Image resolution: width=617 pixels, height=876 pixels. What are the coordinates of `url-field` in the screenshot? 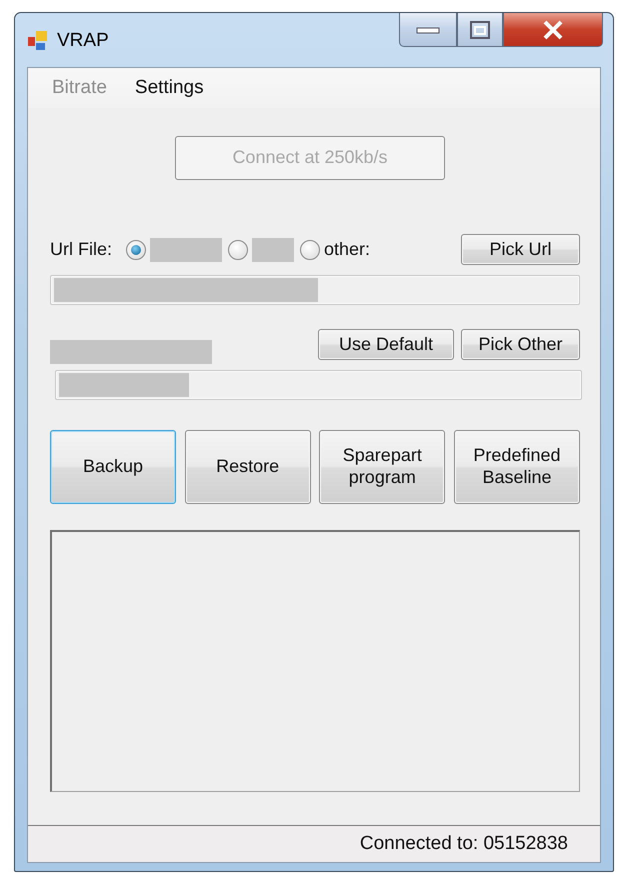 It's located at (315, 290).